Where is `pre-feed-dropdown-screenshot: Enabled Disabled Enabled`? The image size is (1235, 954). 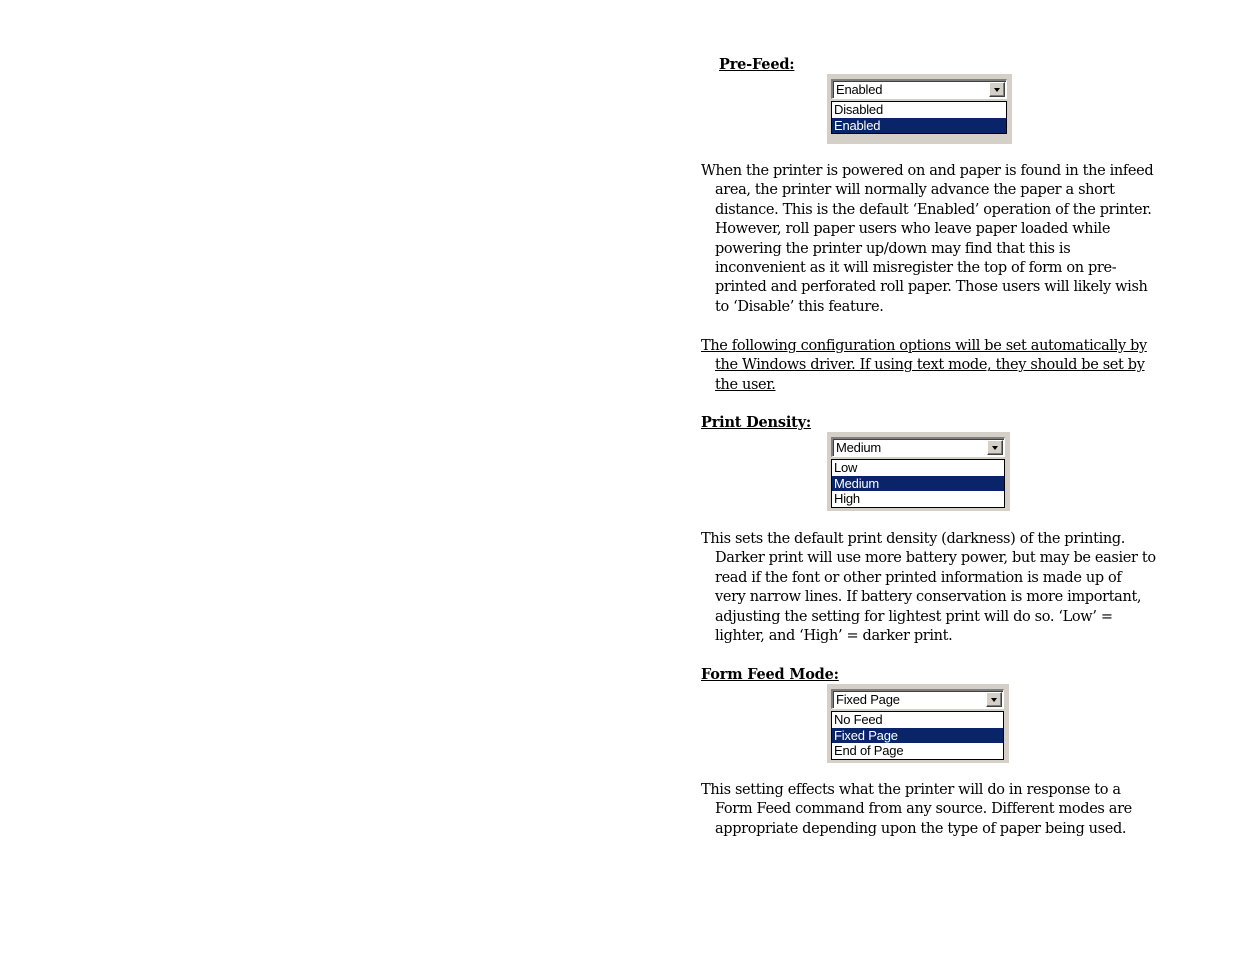 pre-feed-dropdown-screenshot: Enabled Disabled Enabled is located at coordinates (919, 109).